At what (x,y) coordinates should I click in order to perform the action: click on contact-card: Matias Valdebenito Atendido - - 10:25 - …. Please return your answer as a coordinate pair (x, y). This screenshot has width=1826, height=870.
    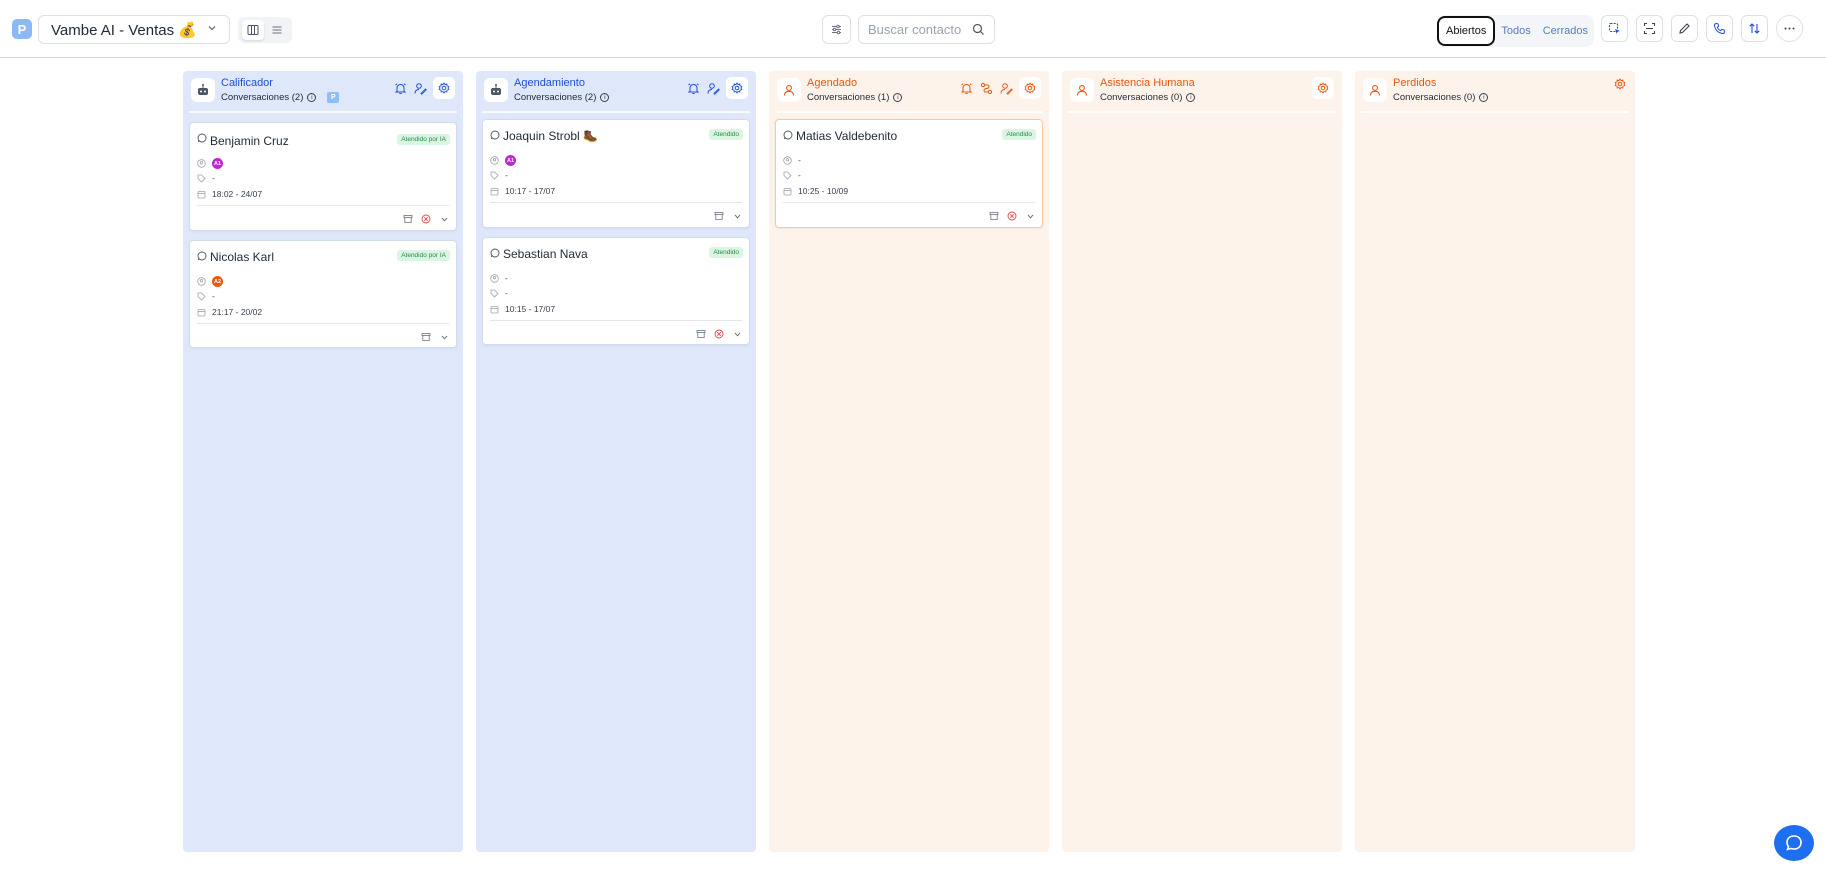
    Looking at the image, I should click on (909, 173).